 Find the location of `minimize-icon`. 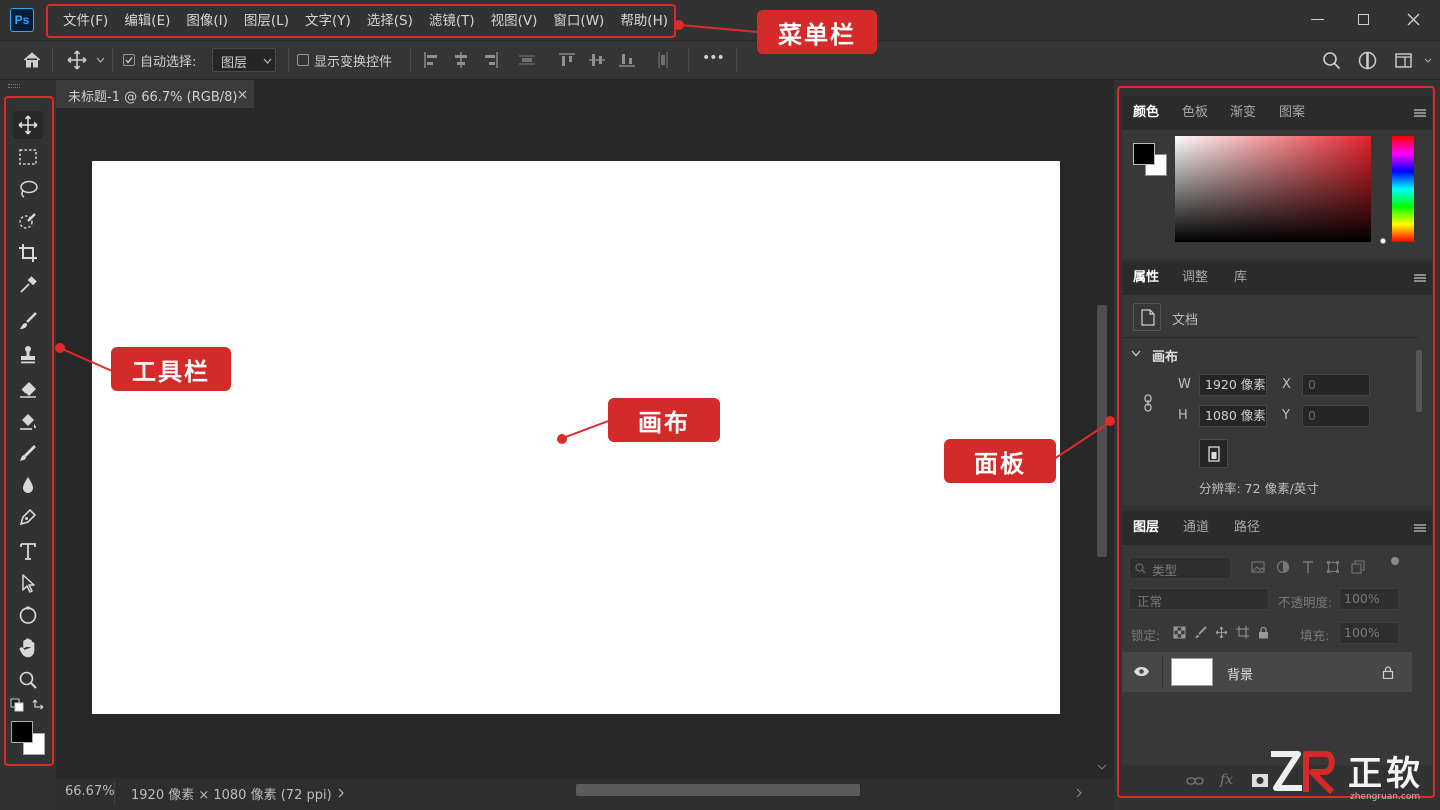

minimize-icon is located at coordinates (1317, 19).